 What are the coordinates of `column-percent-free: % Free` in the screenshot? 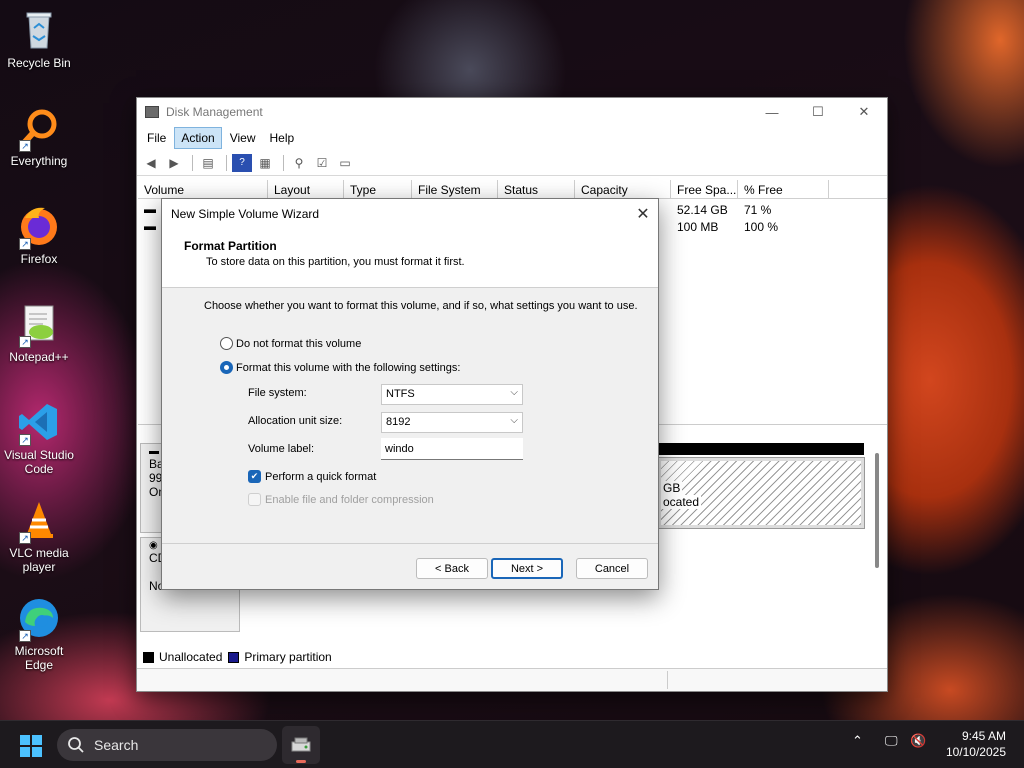 It's located at (783, 189).